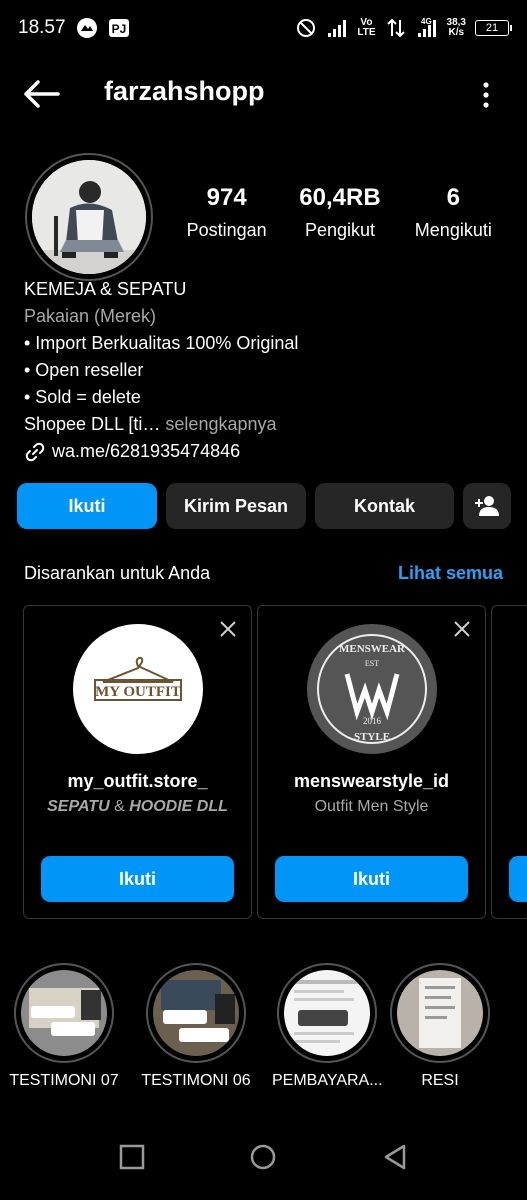  What do you see at coordinates (263, 28) in the screenshot?
I see `status-bar: 18.57 PJ Vo LTE 4G 38,3 K/s 21` at bounding box center [263, 28].